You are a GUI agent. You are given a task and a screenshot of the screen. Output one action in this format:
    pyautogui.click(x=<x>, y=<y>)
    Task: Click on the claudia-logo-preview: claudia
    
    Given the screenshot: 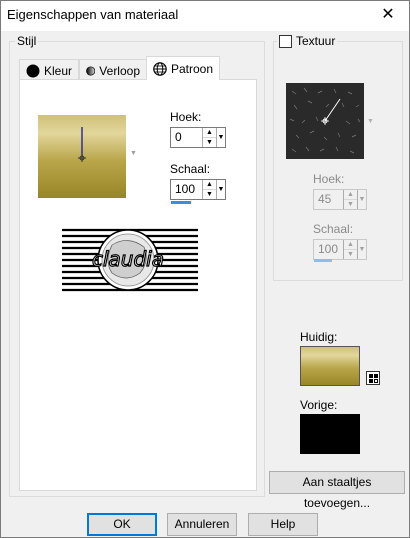 What is the action you would take?
    pyautogui.click(x=130, y=260)
    